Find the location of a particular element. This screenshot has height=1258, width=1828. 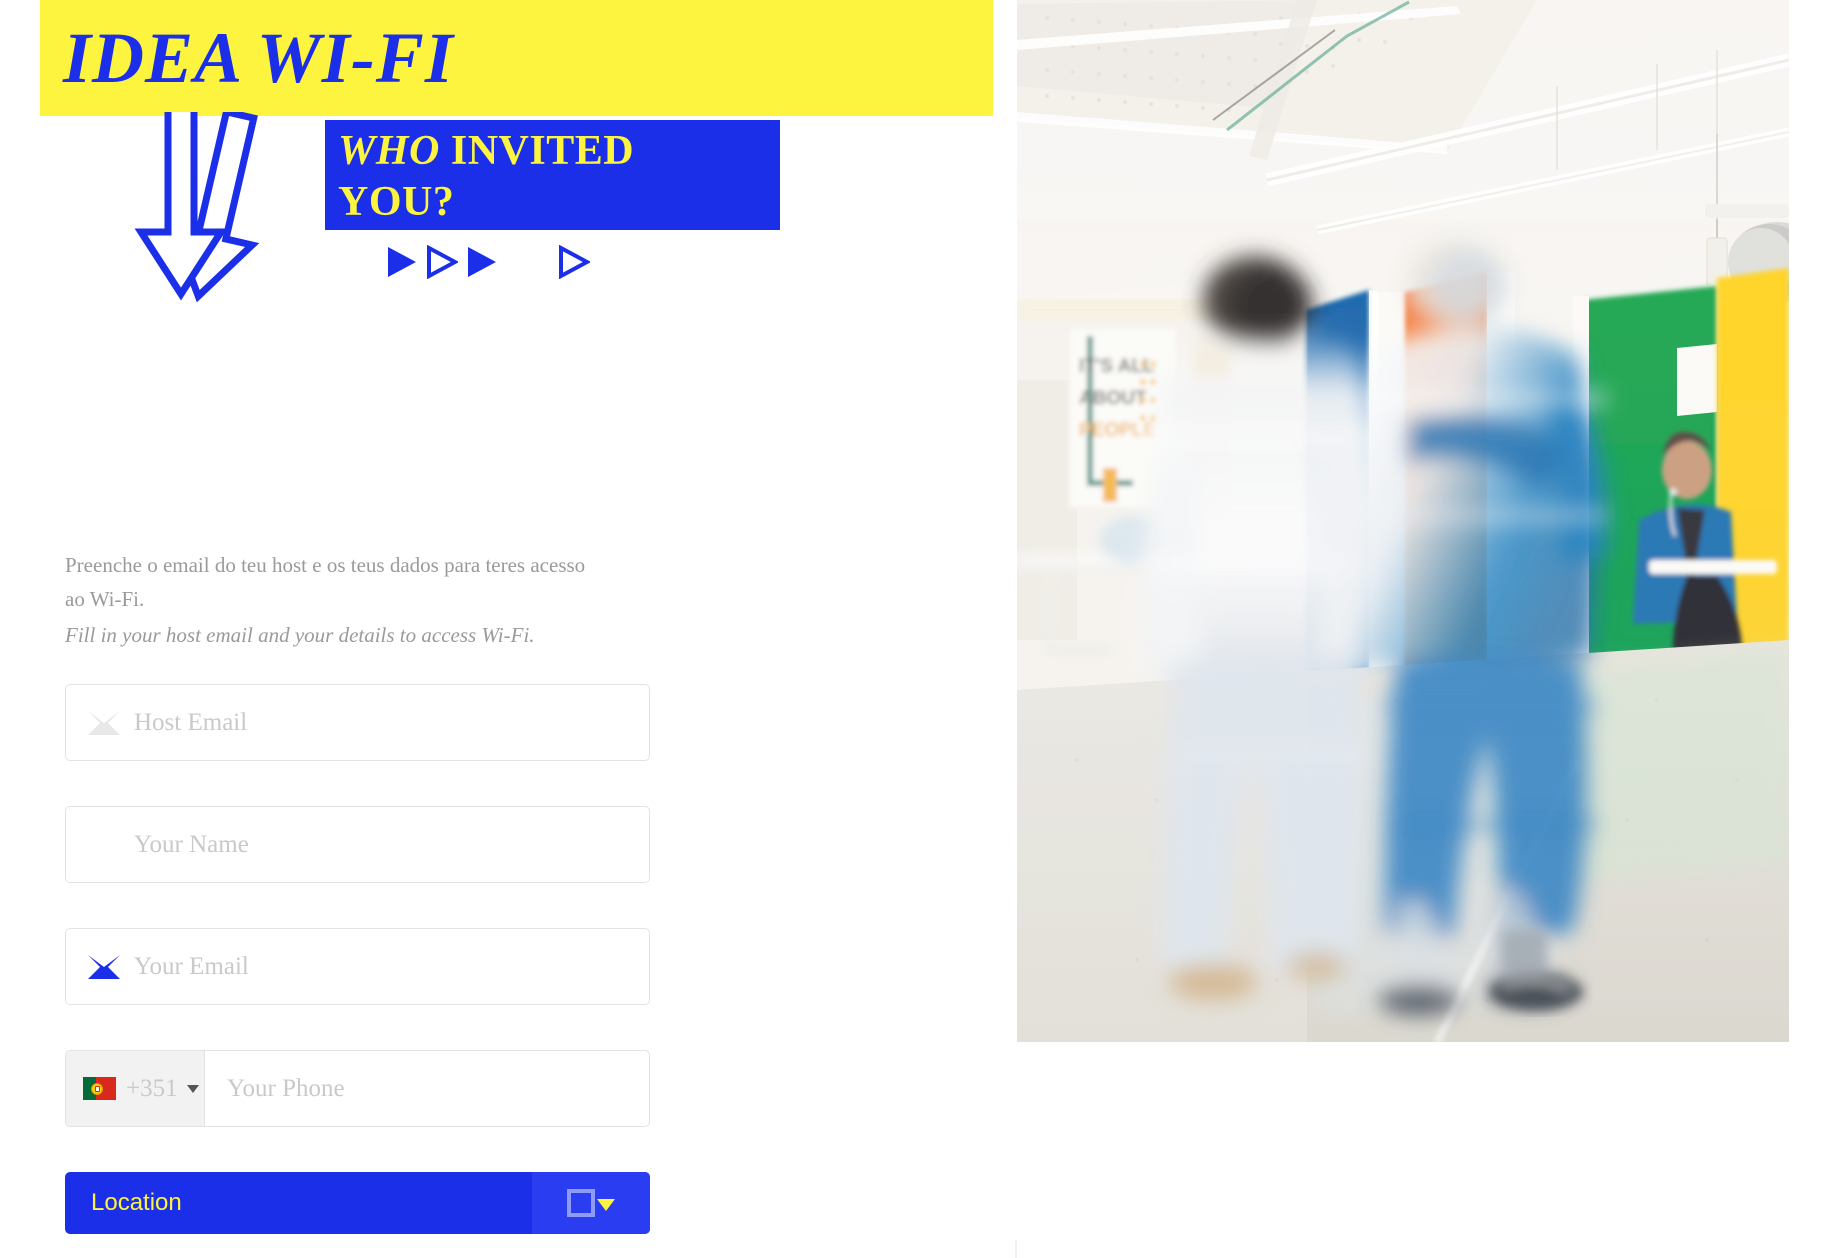

headline-box: WHO INVITED YOU? is located at coordinates (552, 175).